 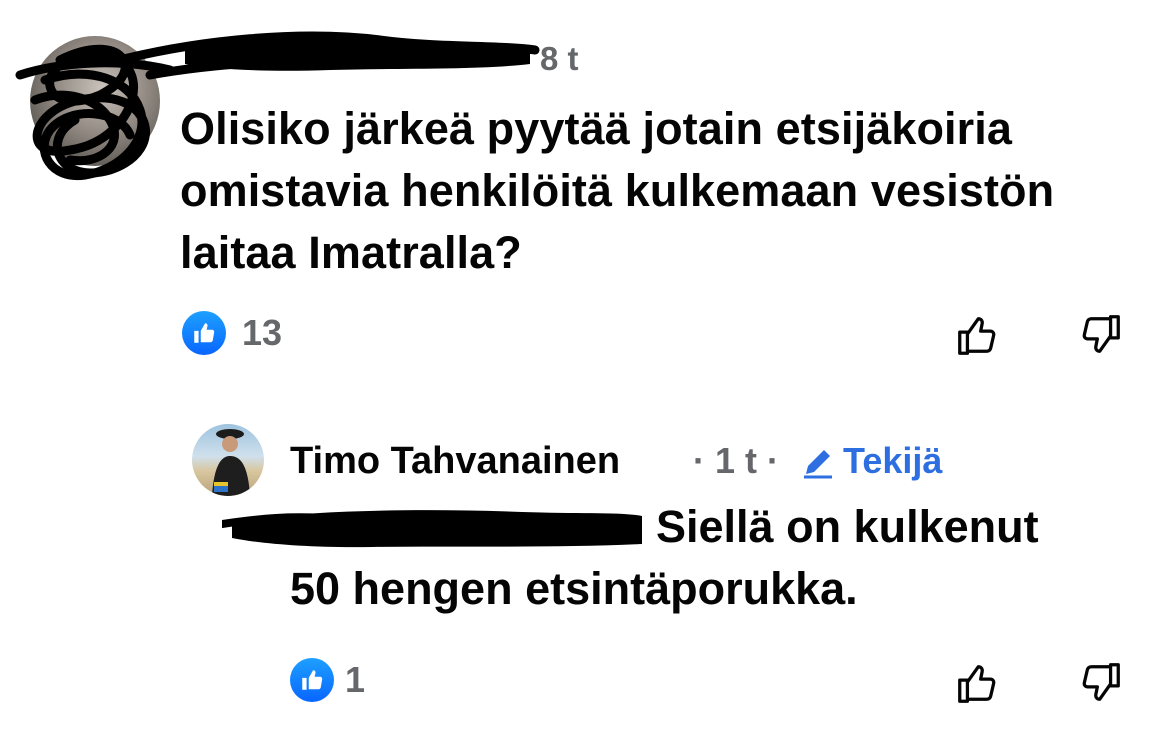 I want to click on comment-timestamp: 8 t, so click(x=559, y=59).